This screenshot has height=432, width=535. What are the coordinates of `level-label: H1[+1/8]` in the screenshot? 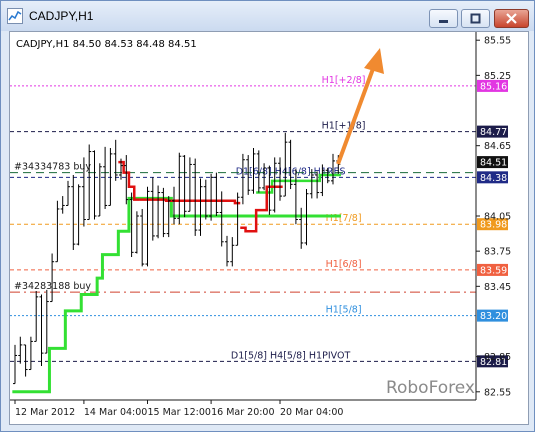 It's located at (344, 126).